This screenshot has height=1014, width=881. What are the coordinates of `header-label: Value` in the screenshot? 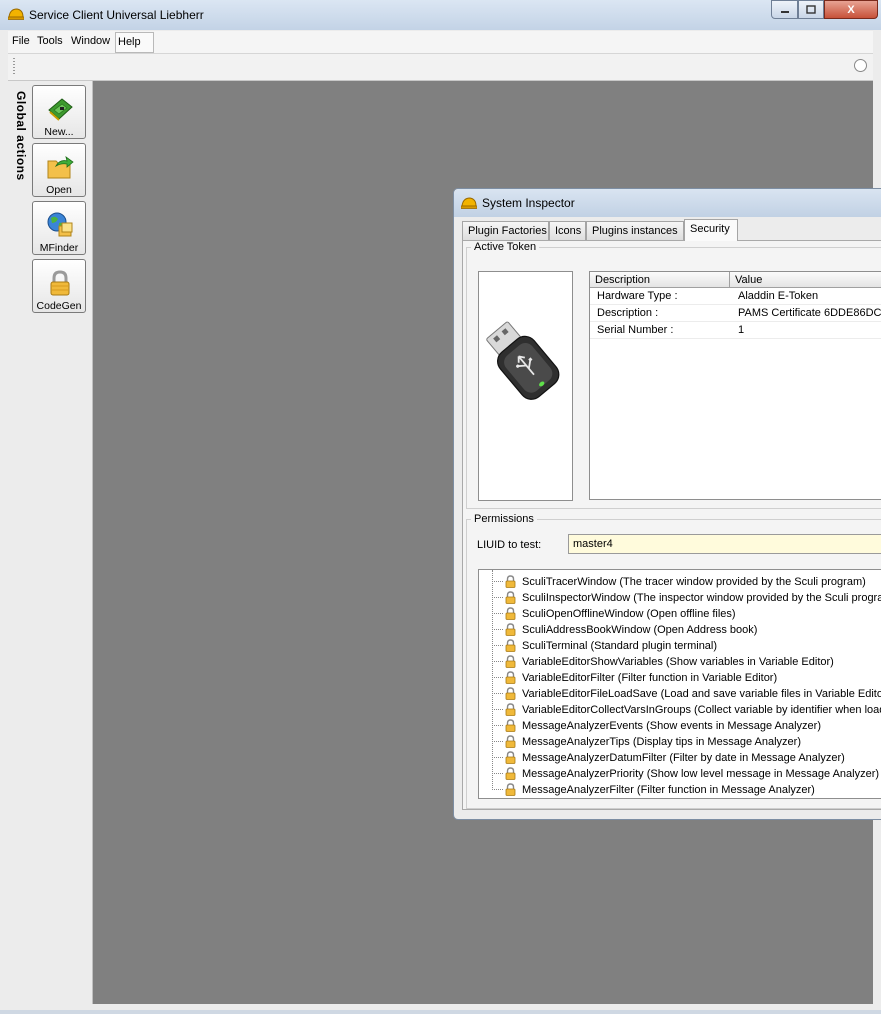 It's located at (749, 280).